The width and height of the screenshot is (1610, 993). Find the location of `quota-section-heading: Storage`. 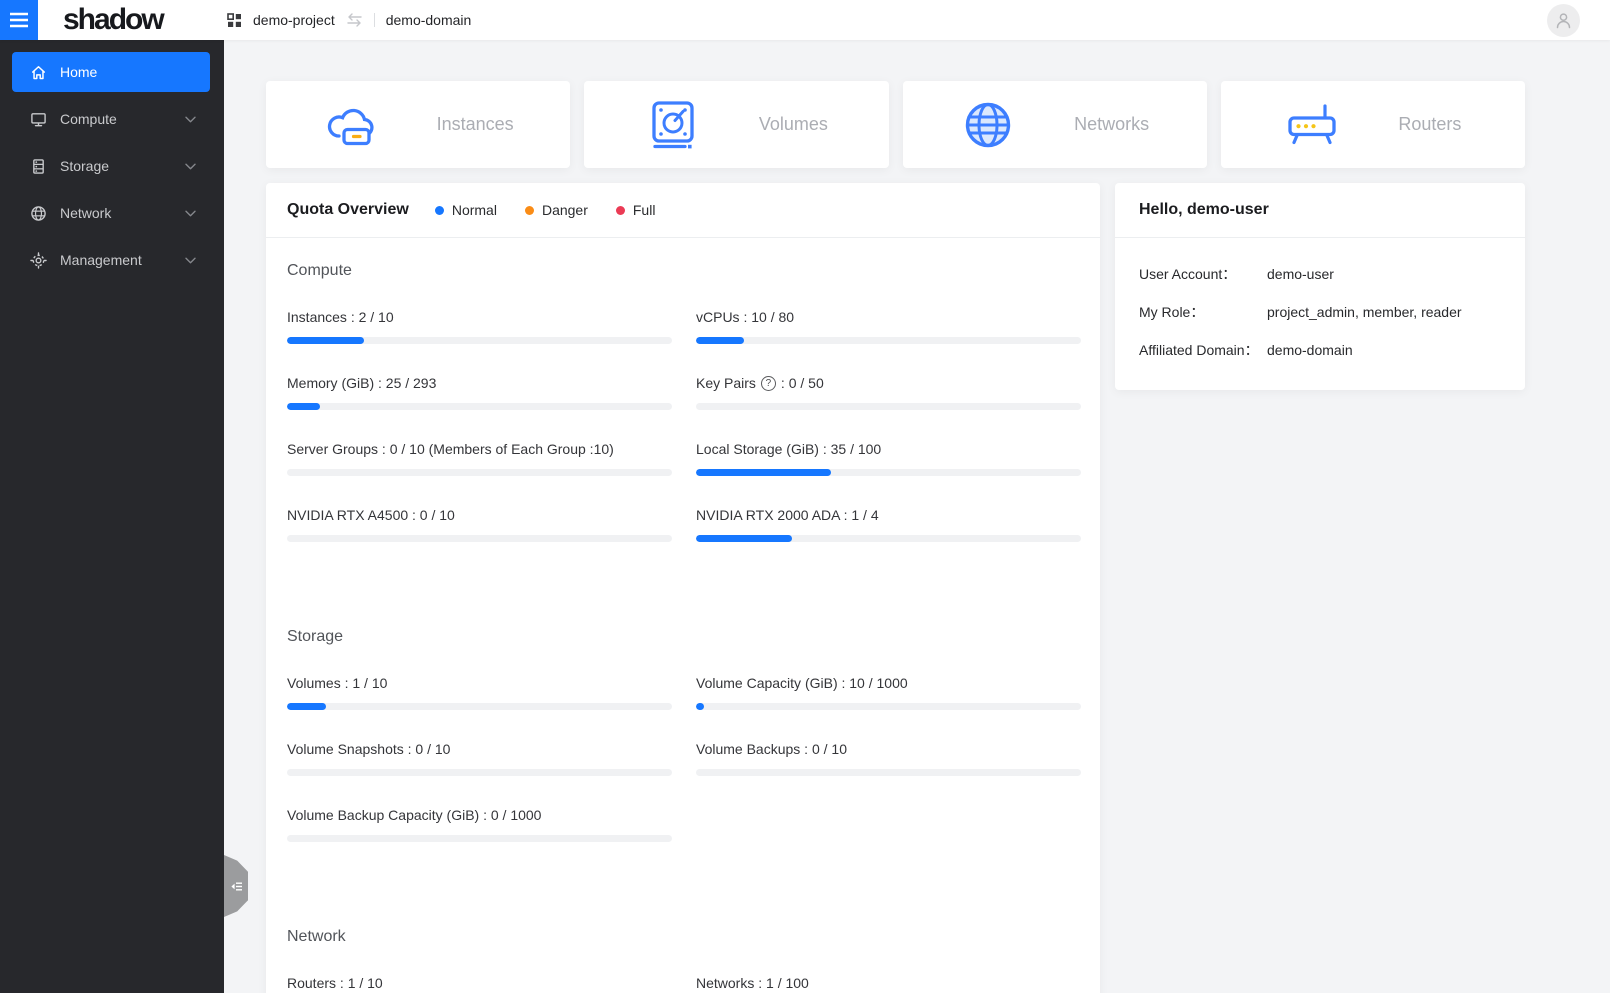

quota-section-heading: Storage is located at coordinates (315, 636).